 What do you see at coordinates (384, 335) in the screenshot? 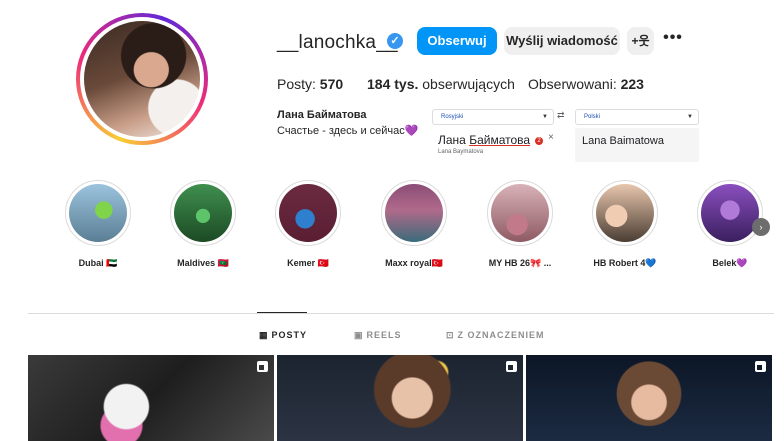
I see `tab-reels-label: REELS` at bounding box center [384, 335].